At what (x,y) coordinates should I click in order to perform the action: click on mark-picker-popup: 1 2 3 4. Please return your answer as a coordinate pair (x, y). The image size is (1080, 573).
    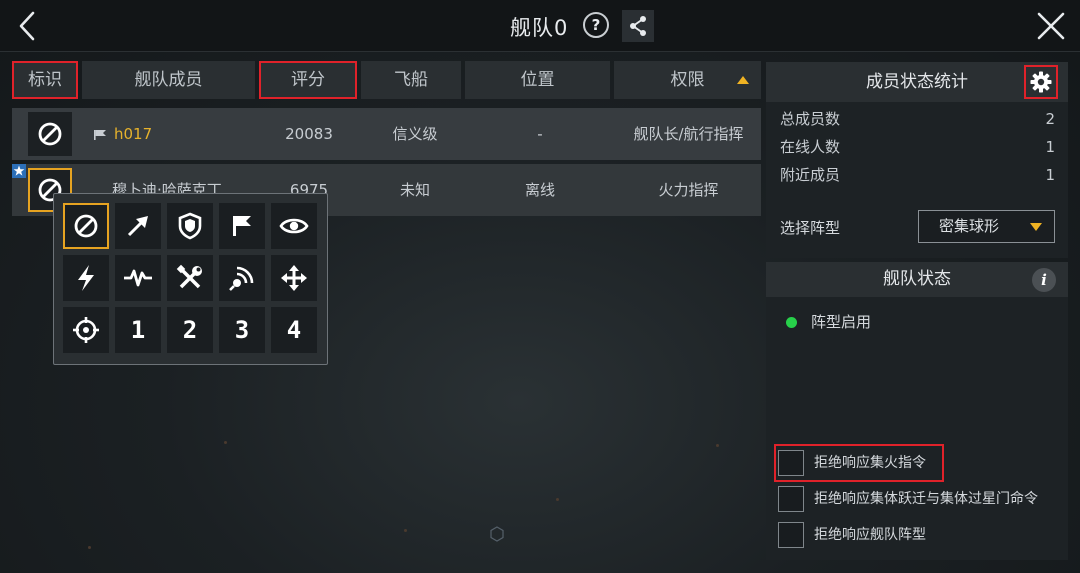
    Looking at the image, I should click on (190, 279).